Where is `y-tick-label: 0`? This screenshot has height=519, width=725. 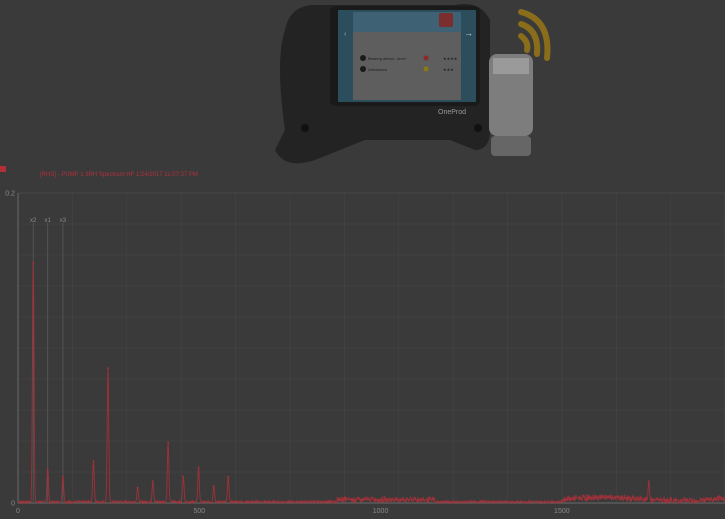
y-tick-label: 0 is located at coordinates (13, 504).